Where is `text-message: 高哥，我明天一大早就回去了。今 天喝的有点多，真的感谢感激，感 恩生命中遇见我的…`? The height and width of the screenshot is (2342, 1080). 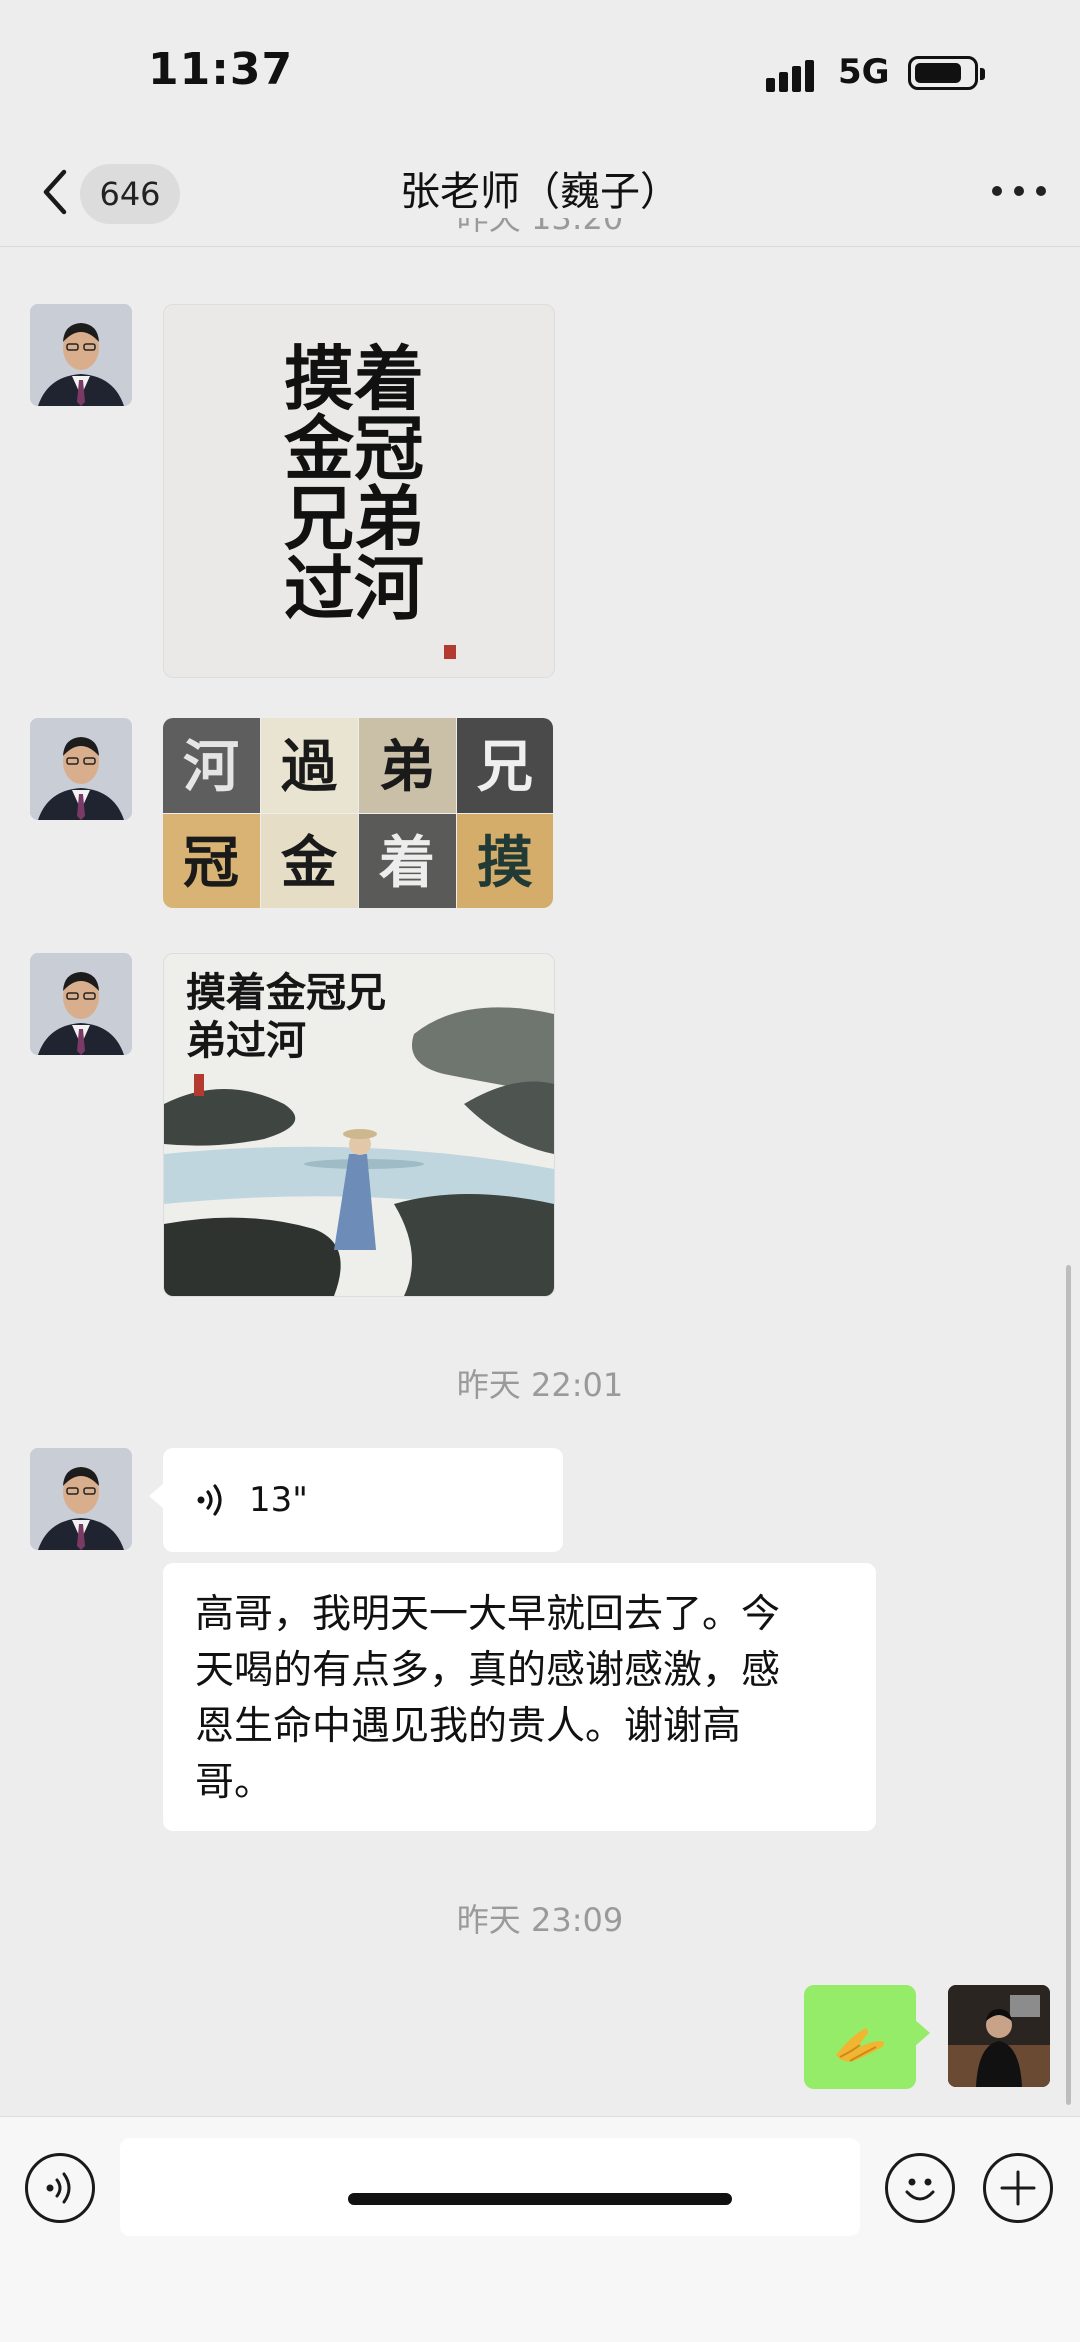
text-message: 高哥，我明天一大早就回去了。今 天喝的有点多，真的感谢感激，感 恩生命中遇见我的… is located at coordinates (519, 1697).